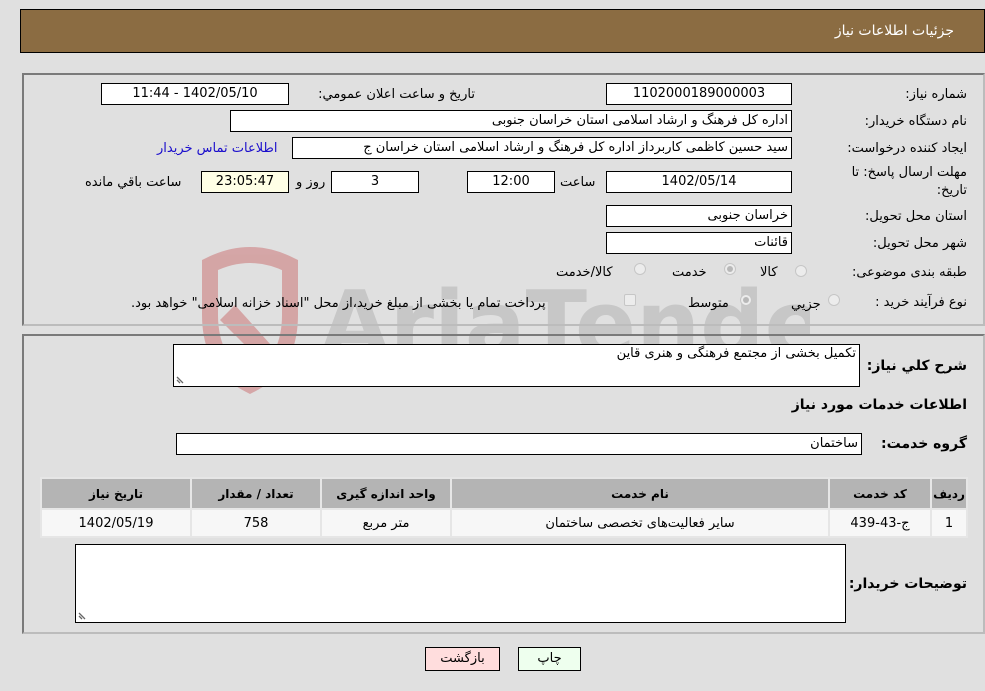 The height and width of the screenshot is (691, 985). Describe the element at coordinates (689, 272) in the screenshot. I see `category-option-service: خدمت` at that location.